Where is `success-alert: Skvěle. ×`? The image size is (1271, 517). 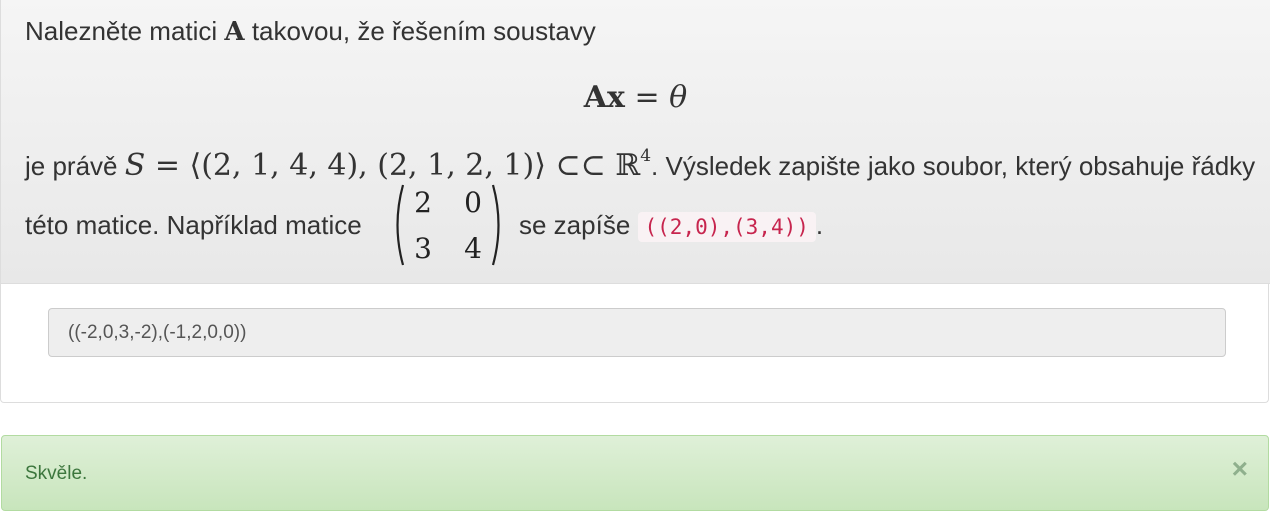 success-alert: Skvěle. × is located at coordinates (635, 473).